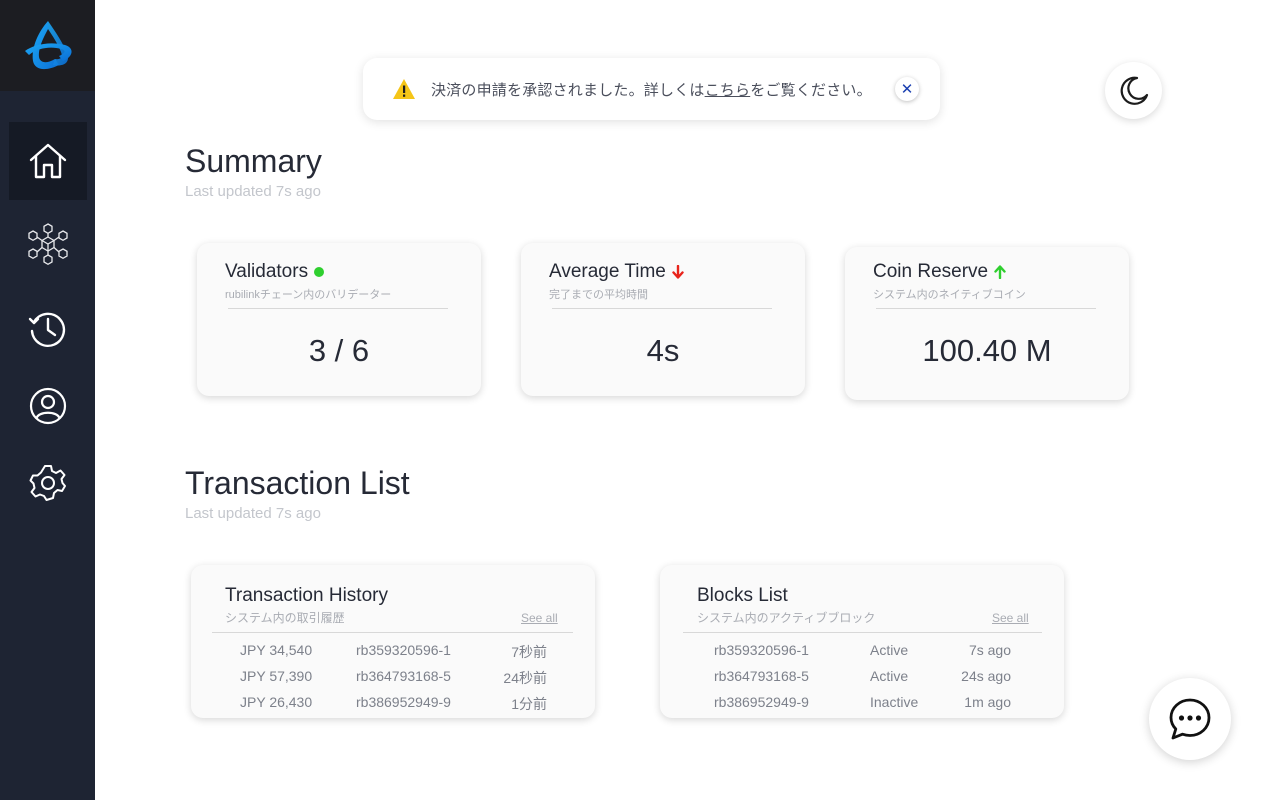 The width and height of the screenshot is (1280, 800). Describe the element at coordinates (862, 678) in the screenshot. I see `table-row: rb364793168-5 Active 24s ago` at that location.